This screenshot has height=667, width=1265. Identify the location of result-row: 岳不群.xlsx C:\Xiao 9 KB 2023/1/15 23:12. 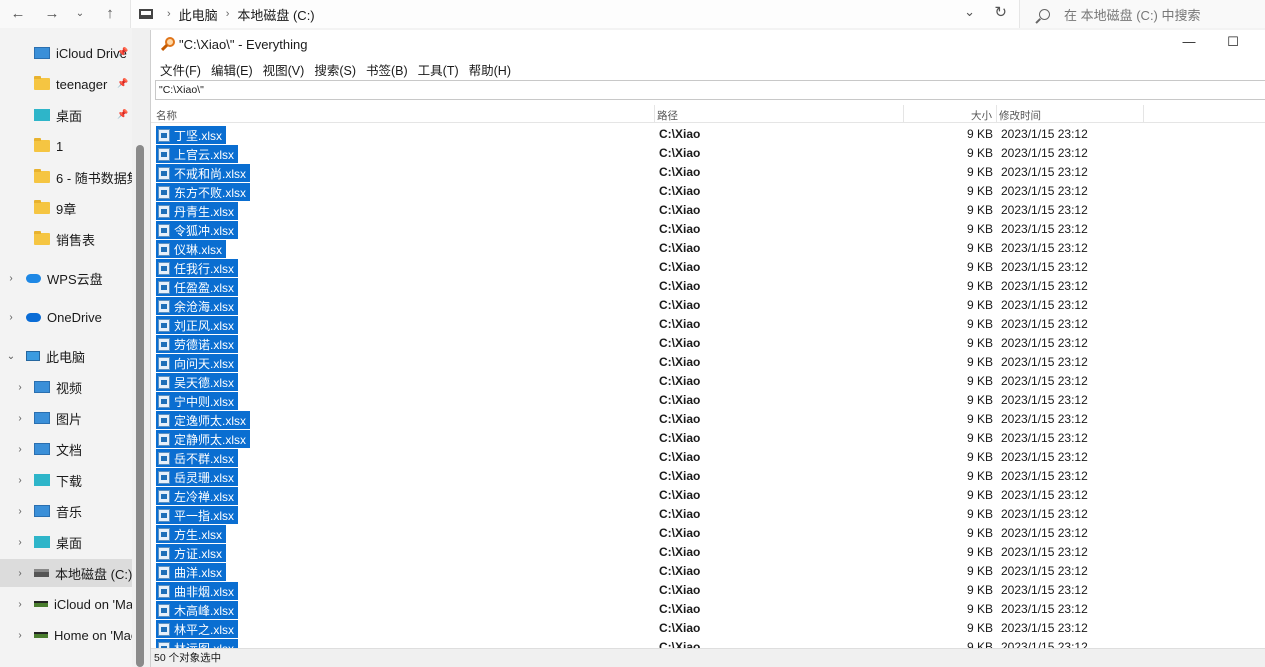
(708, 457).